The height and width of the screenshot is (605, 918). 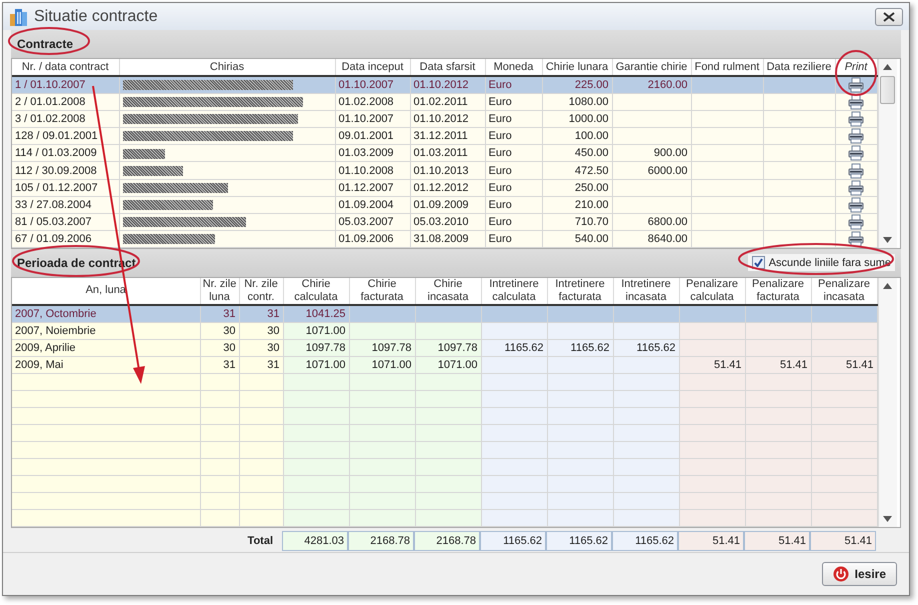 I want to click on column-header: Moneda, so click(x=513, y=67).